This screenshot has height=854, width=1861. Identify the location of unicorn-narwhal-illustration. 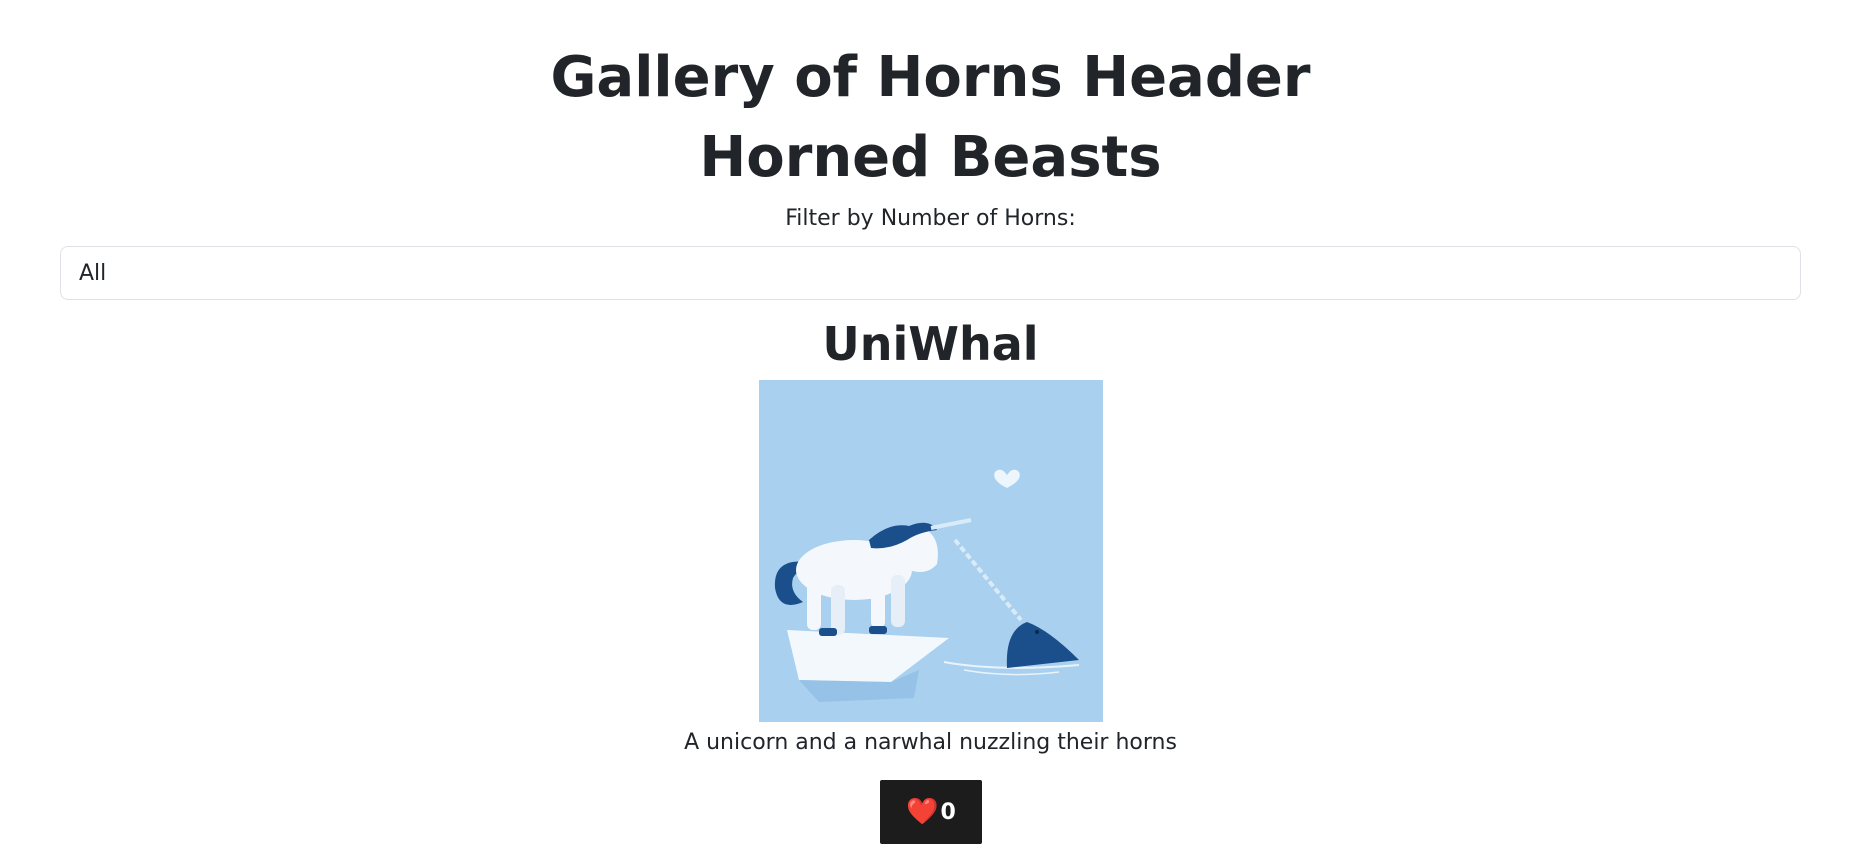
(931, 551).